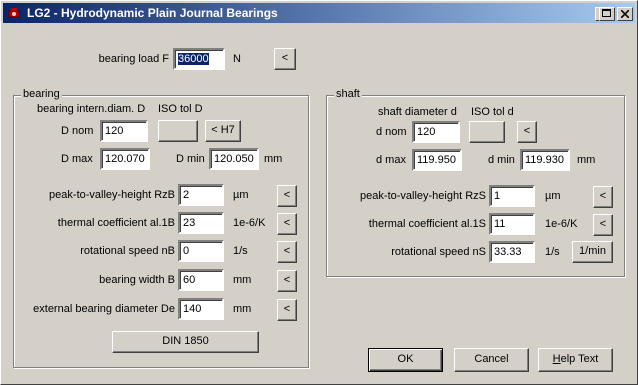  Describe the element at coordinates (603, 225) in the screenshot. I see `al1s-button: <` at that location.